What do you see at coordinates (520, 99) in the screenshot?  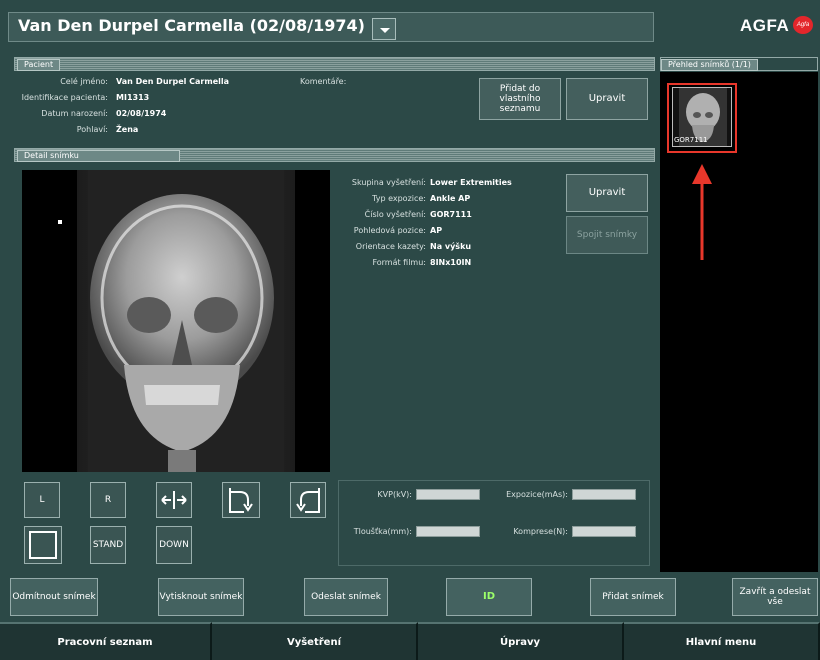 I see `add-to-own-list-button: Přidat do vlastního seznamu` at bounding box center [520, 99].